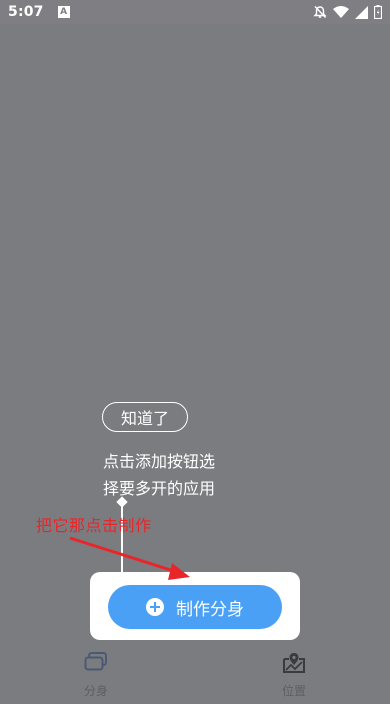 The image size is (390, 704). What do you see at coordinates (178, 475) in the screenshot?
I see `guide-hint-text: 点击添加按钮选 择要多开的应用` at bounding box center [178, 475].